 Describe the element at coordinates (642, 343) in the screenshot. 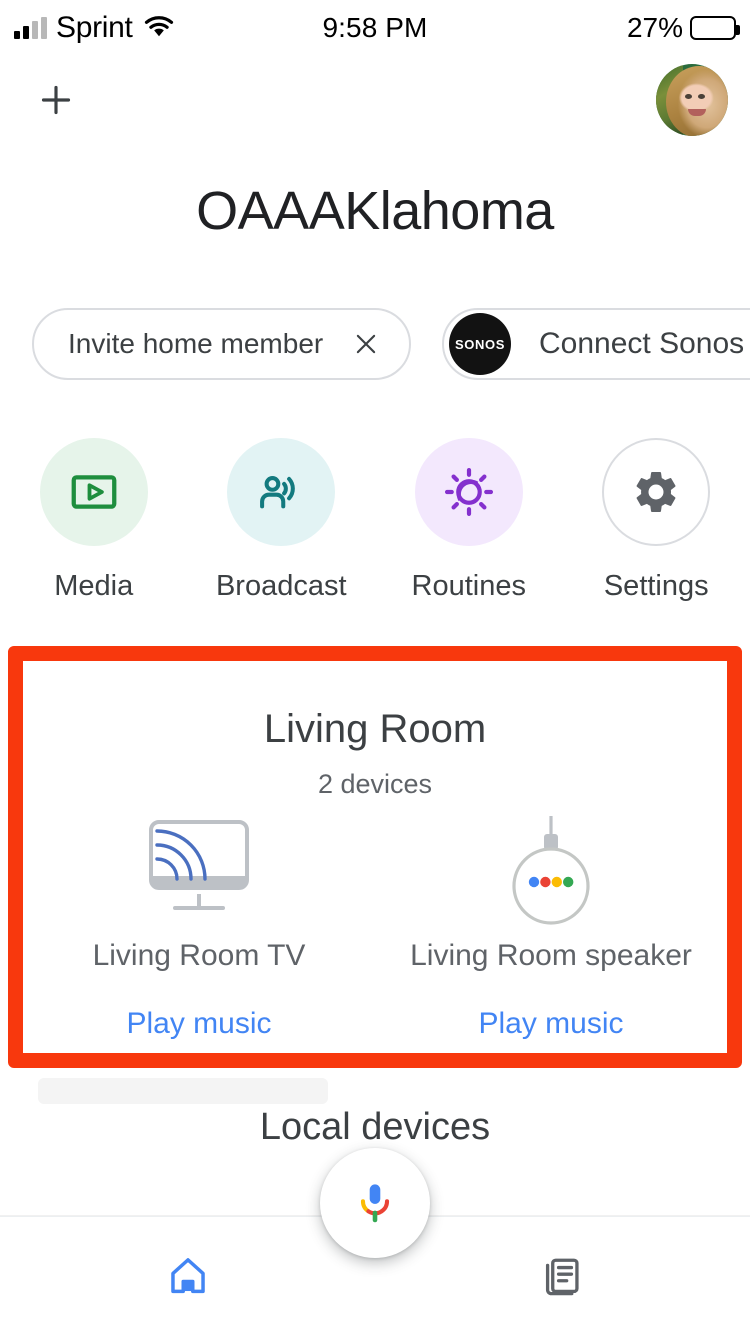

I see `connect-sonos-label: Connect Sonos` at that location.